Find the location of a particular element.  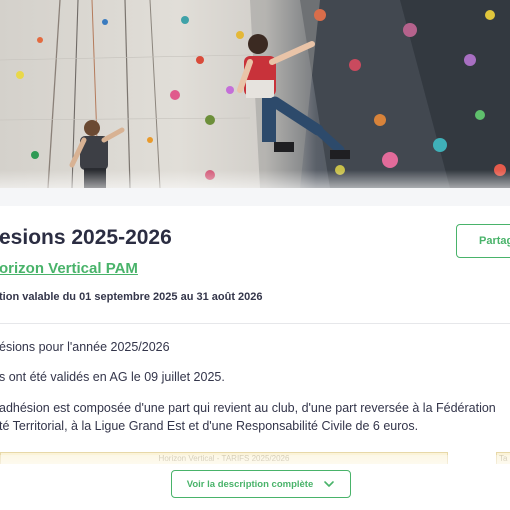

see-full-description-label: Voir la description complète is located at coordinates (250, 484).